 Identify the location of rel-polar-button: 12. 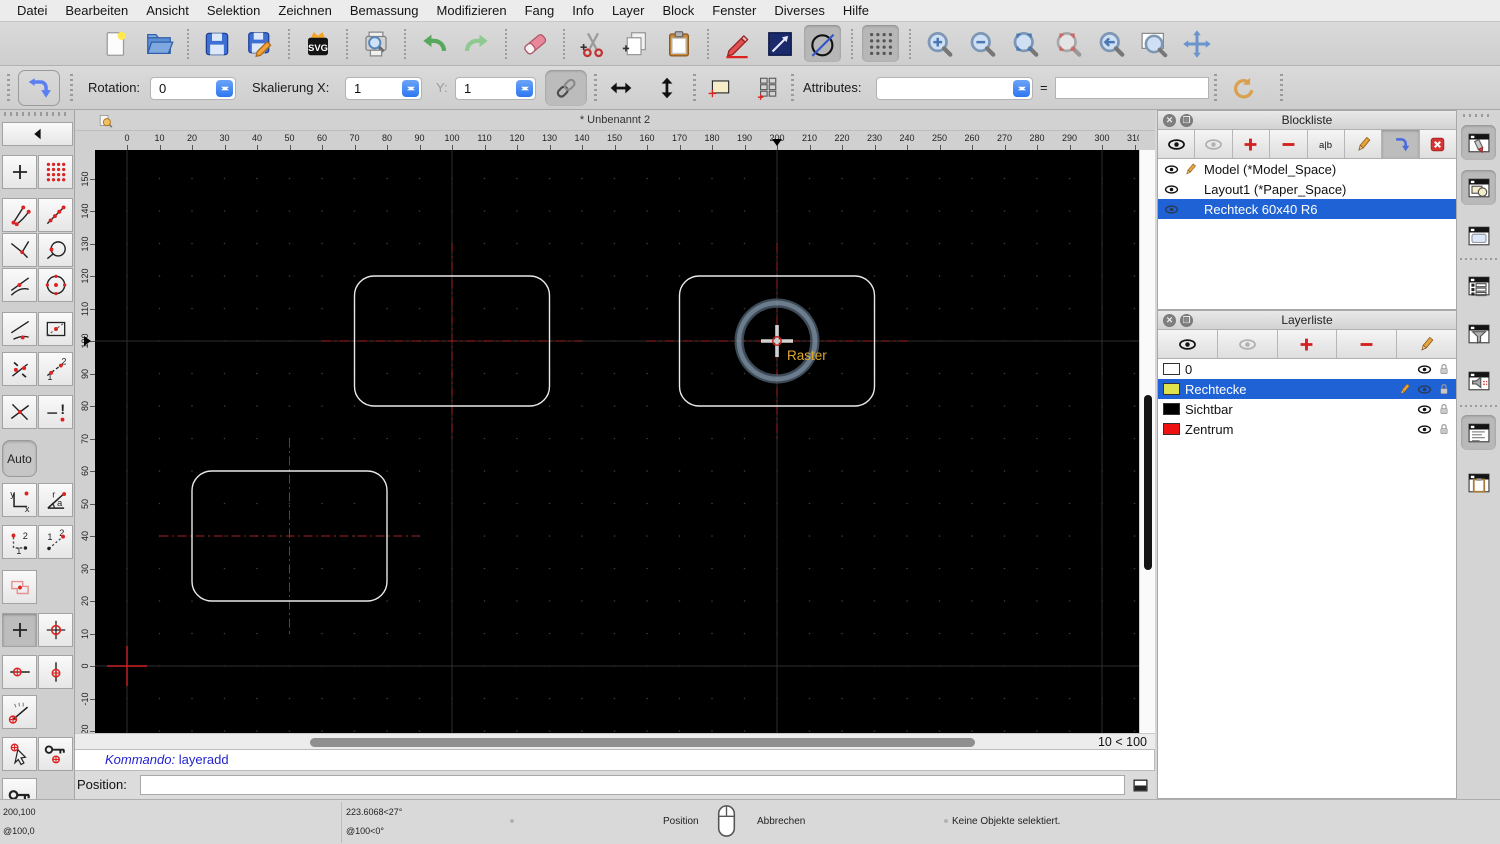
(55, 542).